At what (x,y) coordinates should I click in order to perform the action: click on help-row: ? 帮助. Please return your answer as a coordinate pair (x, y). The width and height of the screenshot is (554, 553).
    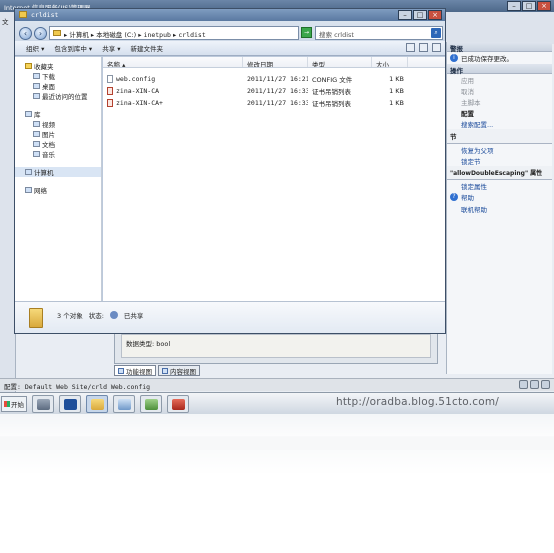
    Looking at the image, I should click on (499, 197).